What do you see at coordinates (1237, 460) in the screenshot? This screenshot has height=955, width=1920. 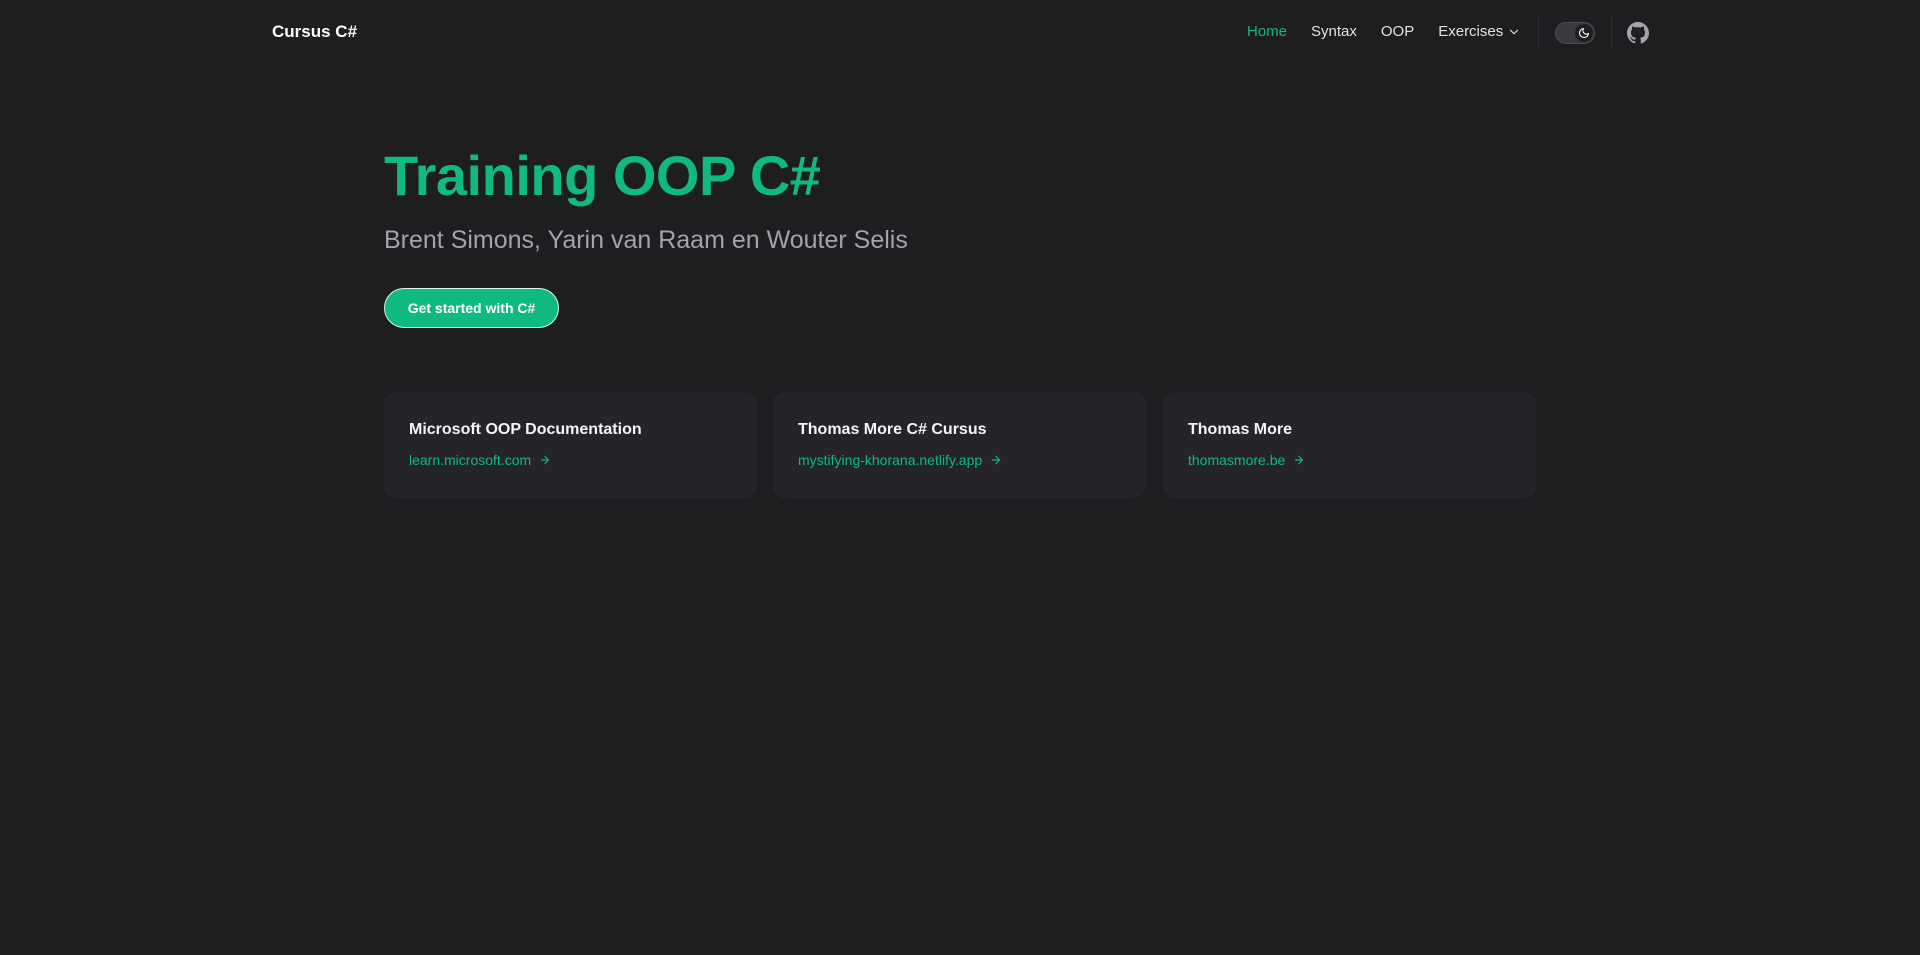 I see `card-link-text: thomasmore.be` at bounding box center [1237, 460].